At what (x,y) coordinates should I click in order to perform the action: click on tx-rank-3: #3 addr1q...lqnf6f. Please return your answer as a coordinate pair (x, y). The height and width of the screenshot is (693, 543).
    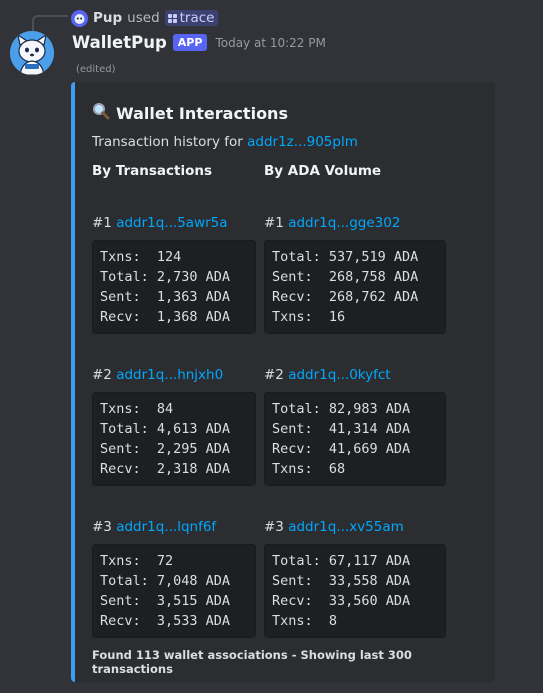
    Looking at the image, I should click on (154, 527).